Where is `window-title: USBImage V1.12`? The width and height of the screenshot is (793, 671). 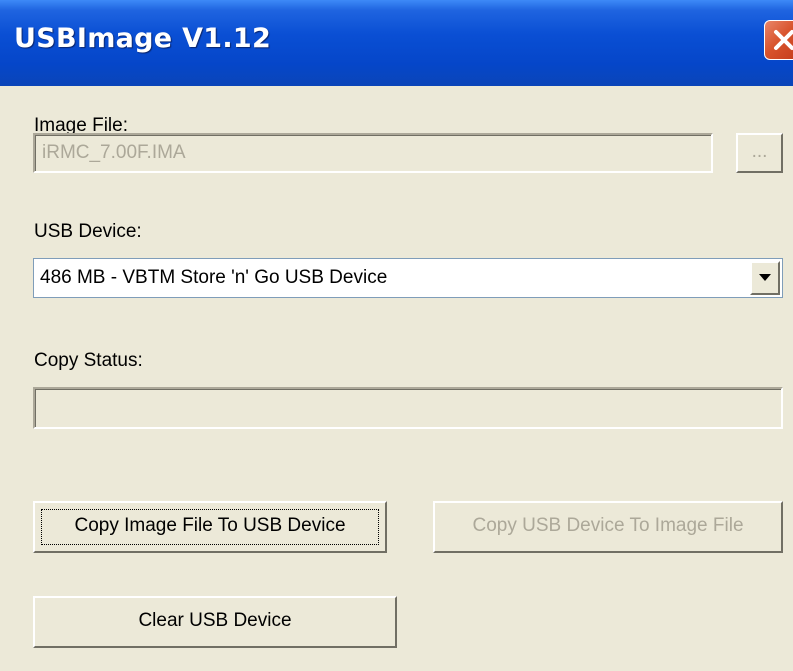
window-title: USBImage V1.12 is located at coordinates (143, 38).